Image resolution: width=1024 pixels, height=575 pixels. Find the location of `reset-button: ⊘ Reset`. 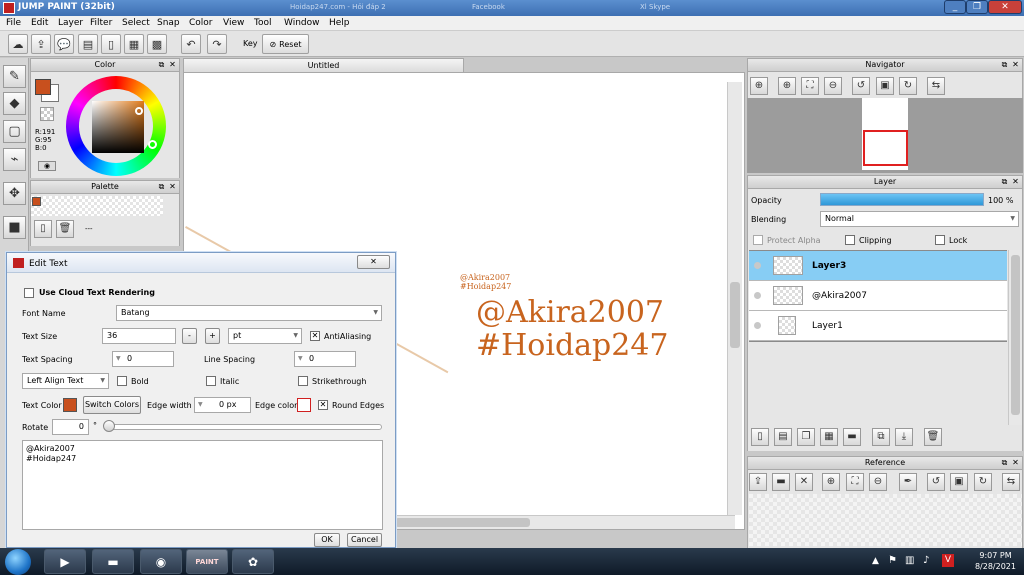

reset-button: ⊘ Reset is located at coordinates (285, 44).